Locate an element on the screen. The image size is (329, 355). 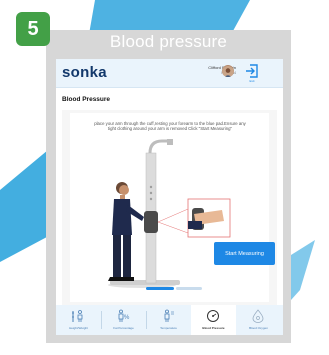
fat-percentage-icon: % is located at coordinates (124, 315).